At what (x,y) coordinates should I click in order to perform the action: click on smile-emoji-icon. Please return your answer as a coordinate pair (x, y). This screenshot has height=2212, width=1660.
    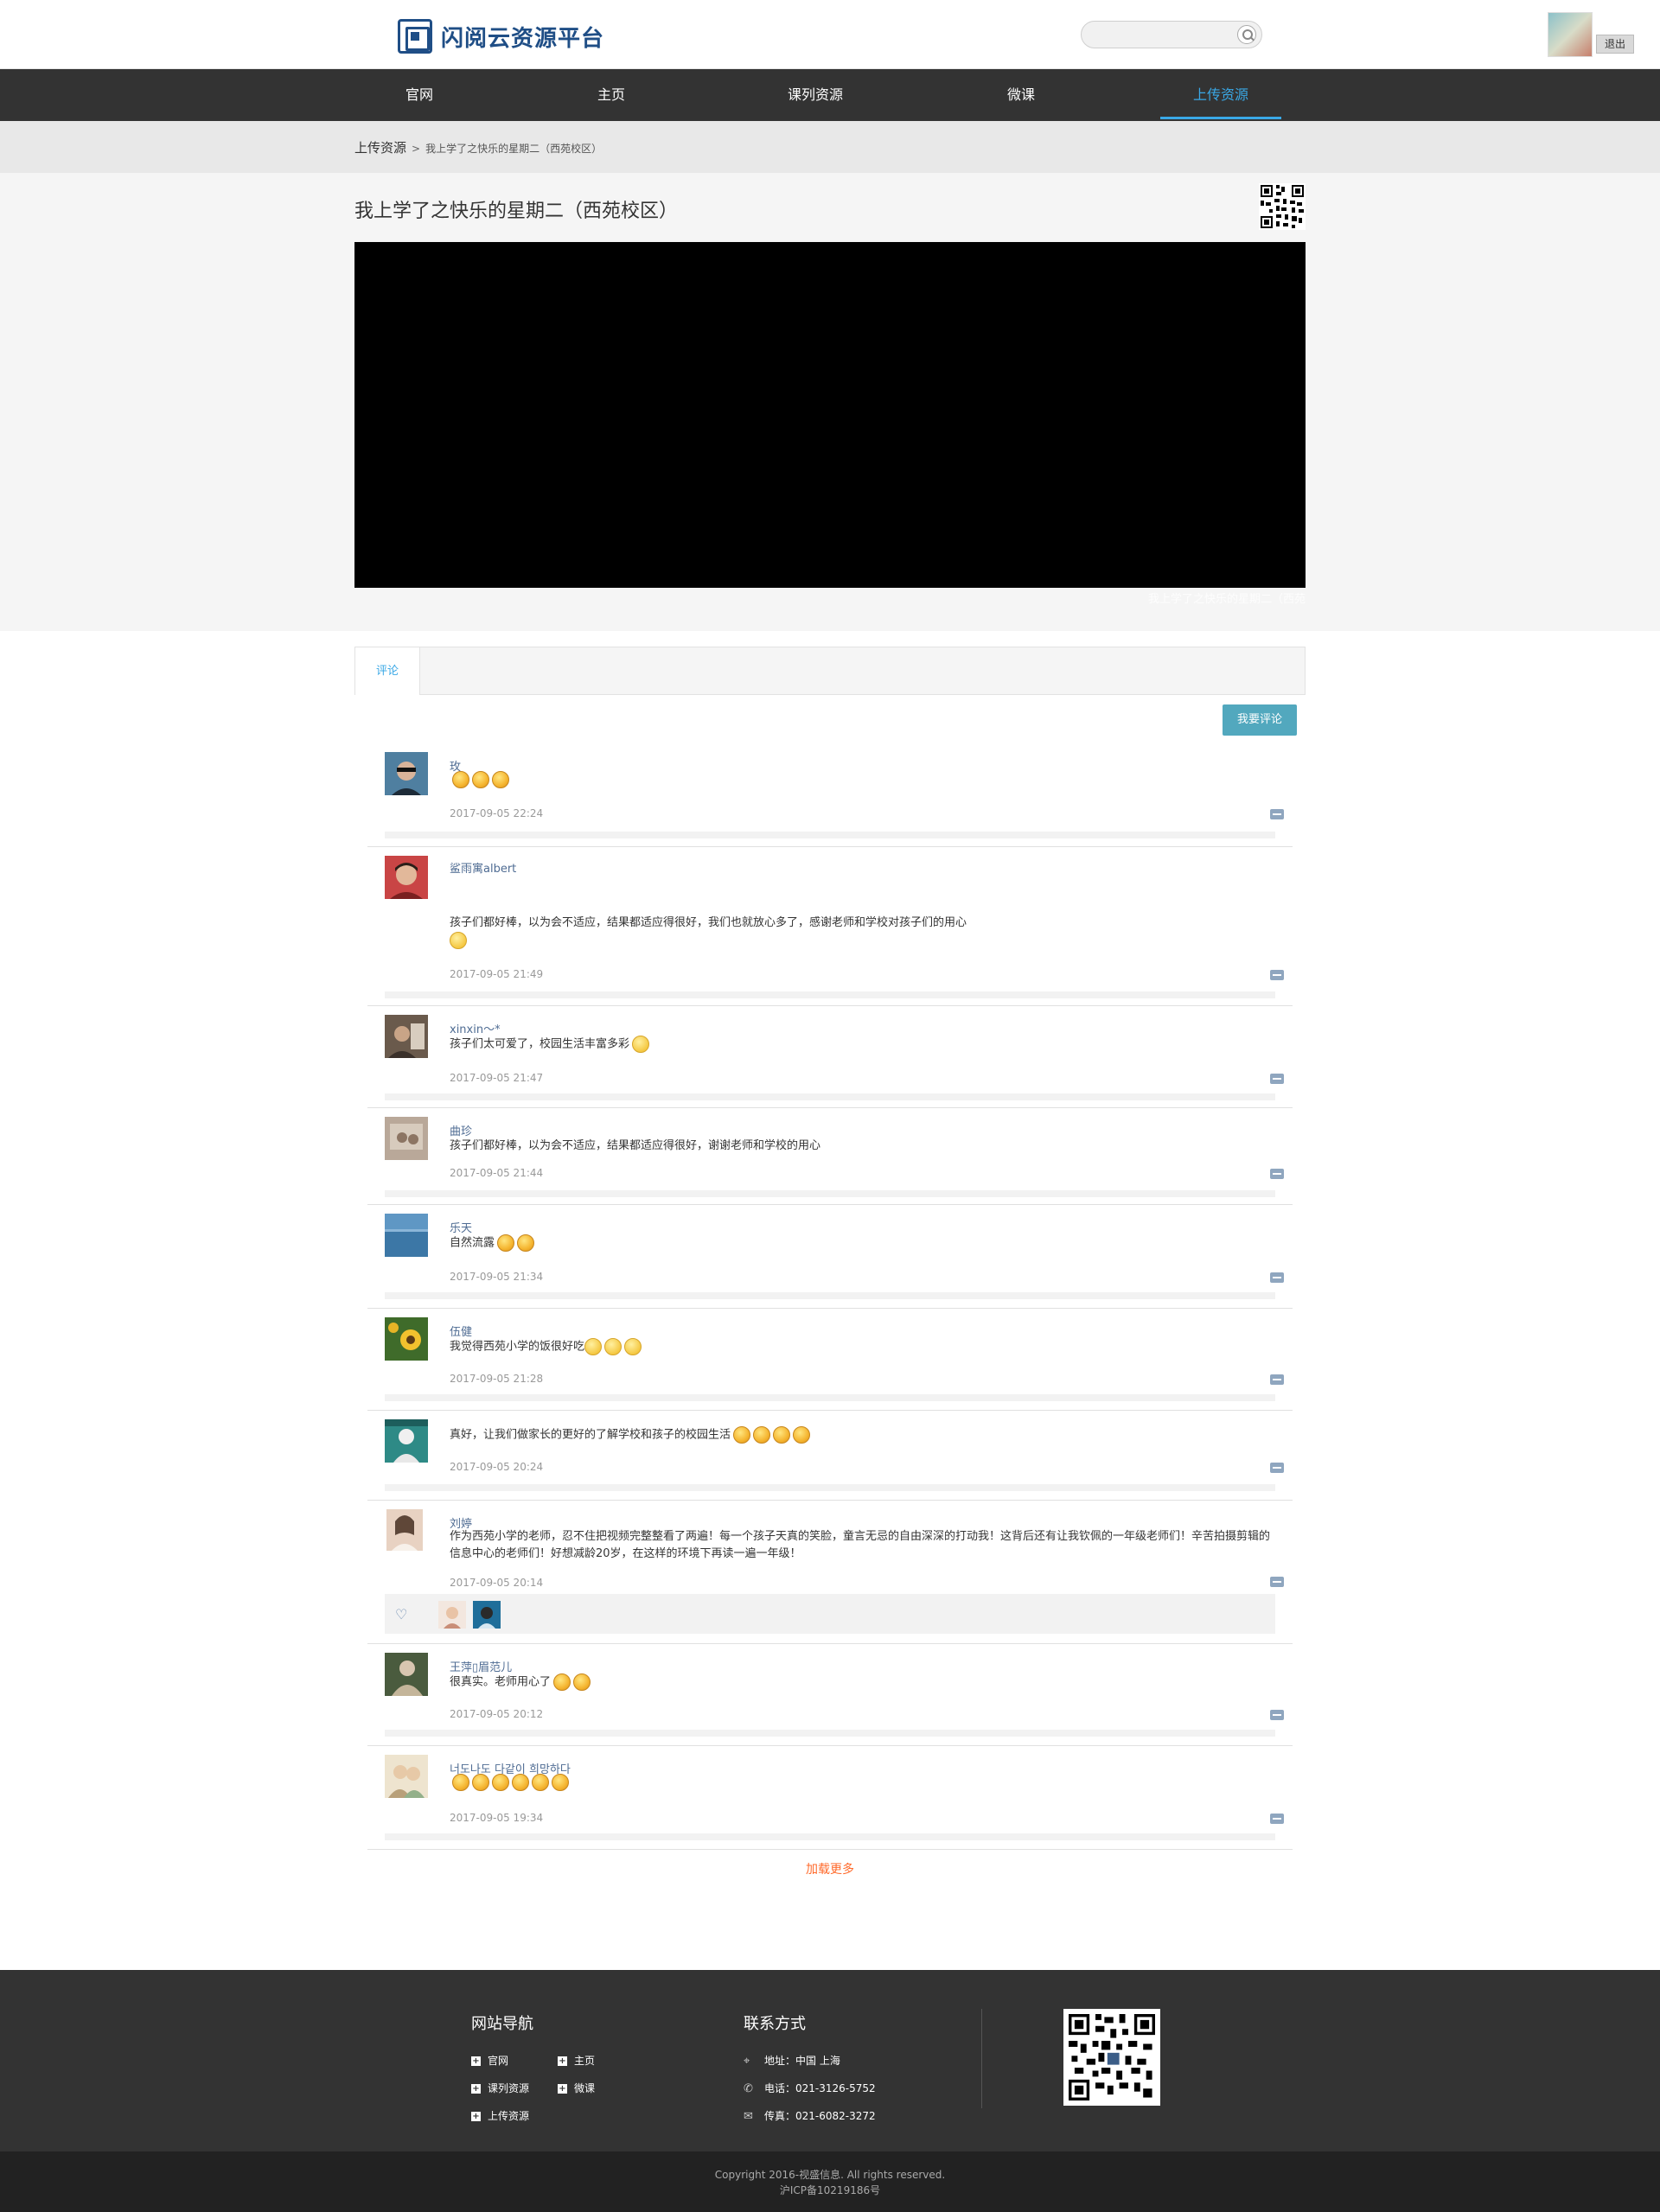
    Looking at the image, I should click on (459, 940).